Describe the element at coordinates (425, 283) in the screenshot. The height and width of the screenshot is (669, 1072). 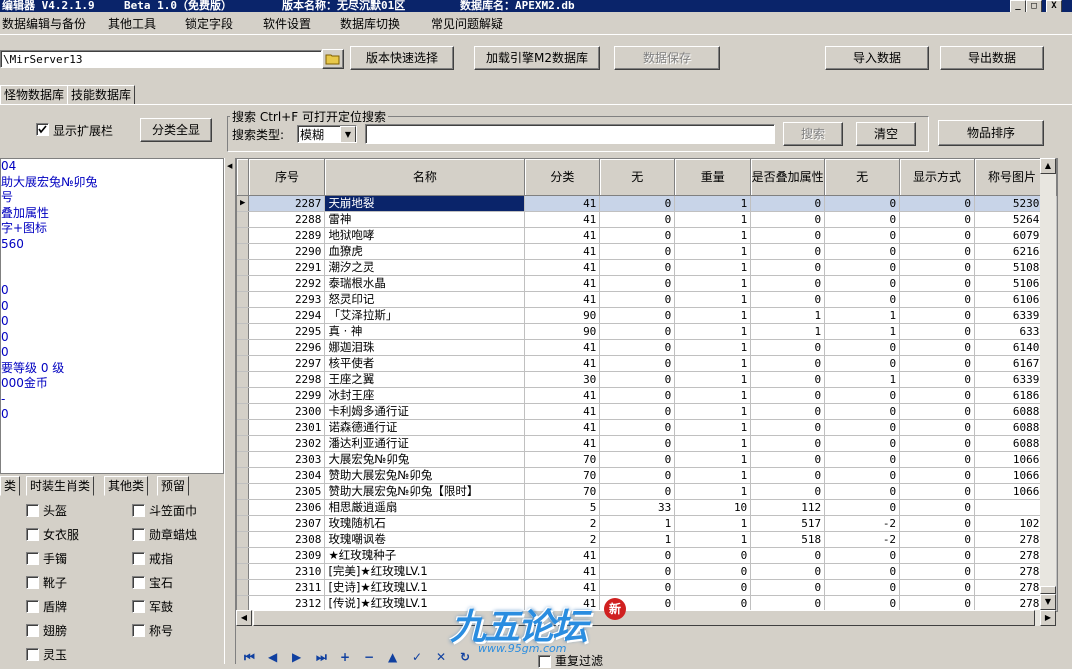
I see `table-cell: 泰瑞根水晶` at that location.